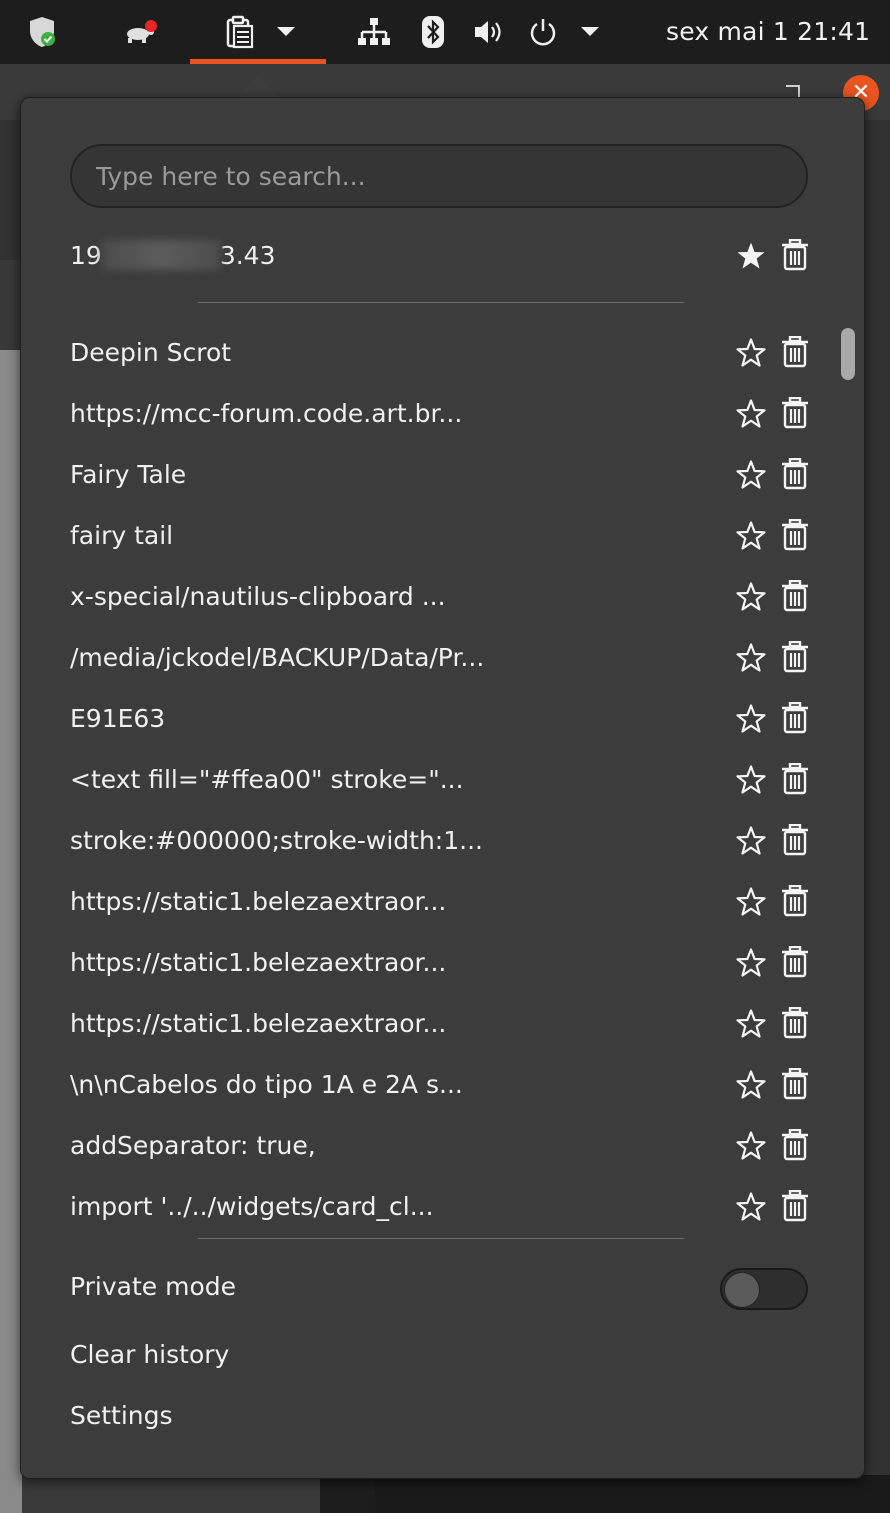 The width and height of the screenshot is (890, 1513). I want to click on pinned-item: 19 3.43, so click(442, 255).